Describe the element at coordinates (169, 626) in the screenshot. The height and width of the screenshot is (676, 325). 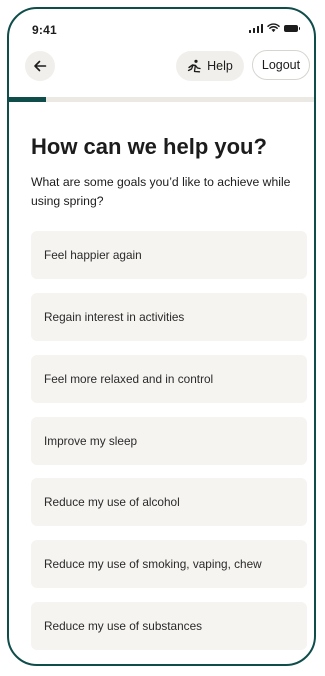
I see `goal-option-reduce-substances: Reduce my use of substances` at that location.